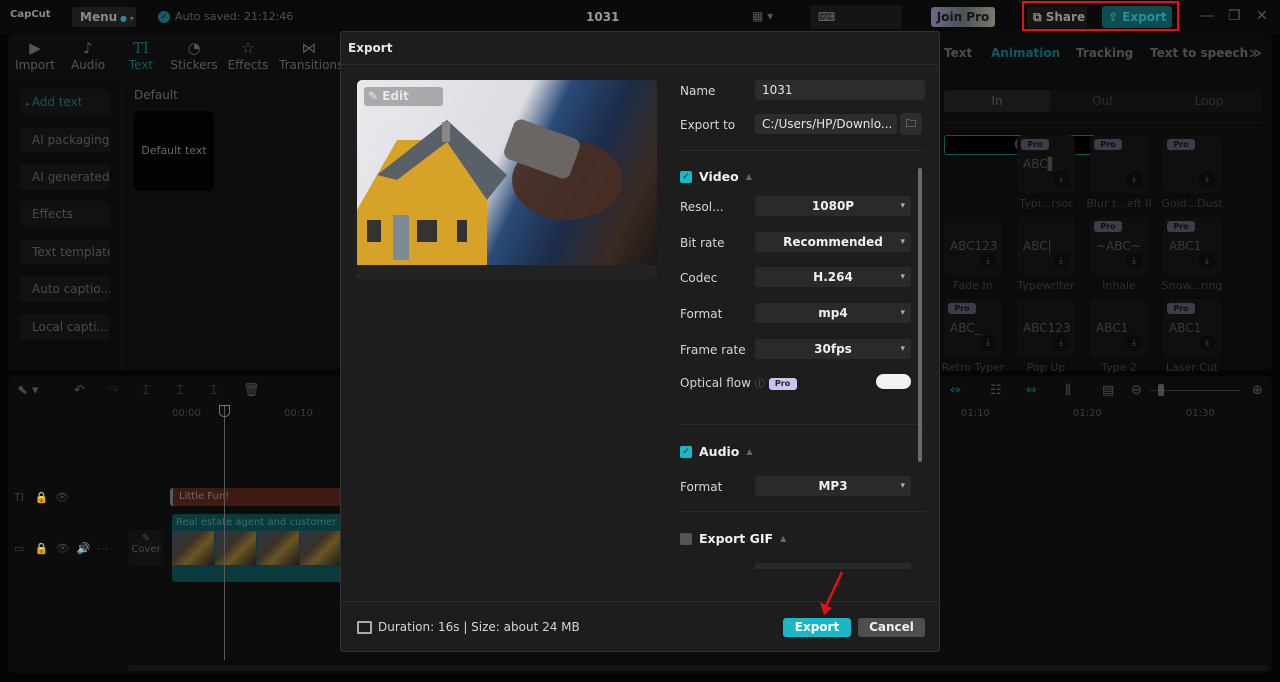  I want to click on animation-card: ABC| ⤓, so click(1046, 246).